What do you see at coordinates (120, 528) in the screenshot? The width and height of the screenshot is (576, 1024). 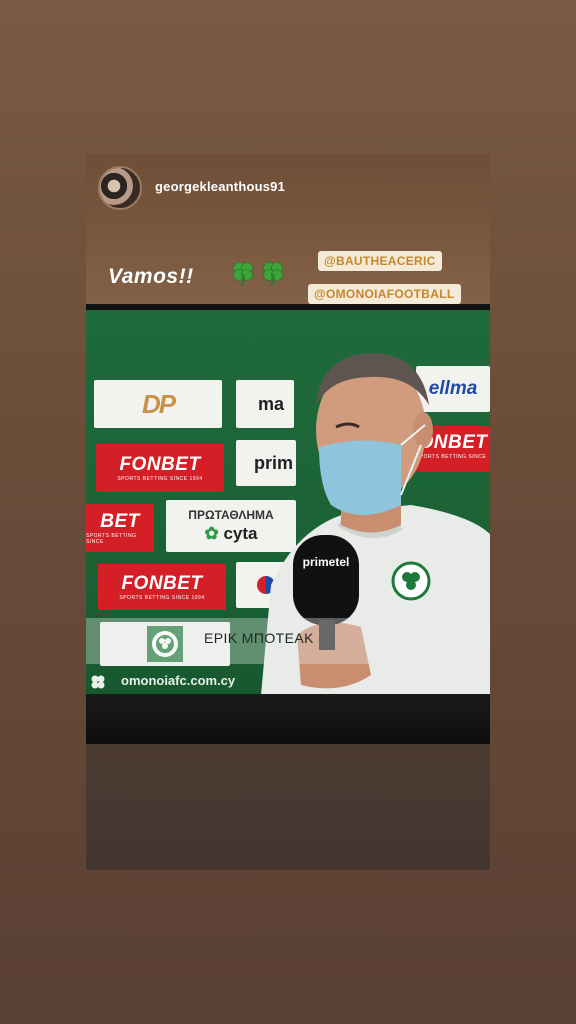 I see `sponsor-board-fonbet-left: BET SPORTS BETTING SINCE` at bounding box center [120, 528].